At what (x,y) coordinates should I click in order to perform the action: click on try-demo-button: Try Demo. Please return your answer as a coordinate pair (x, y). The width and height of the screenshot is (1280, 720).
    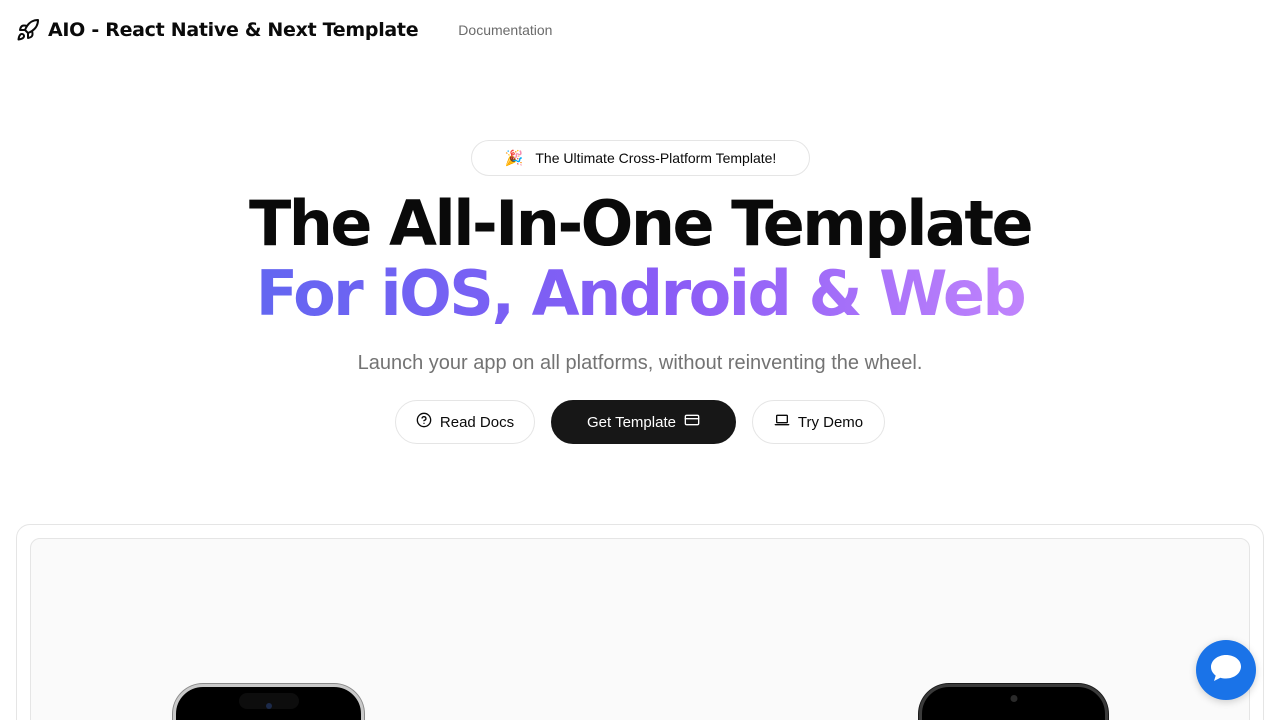
    Looking at the image, I should click on (818, 422).